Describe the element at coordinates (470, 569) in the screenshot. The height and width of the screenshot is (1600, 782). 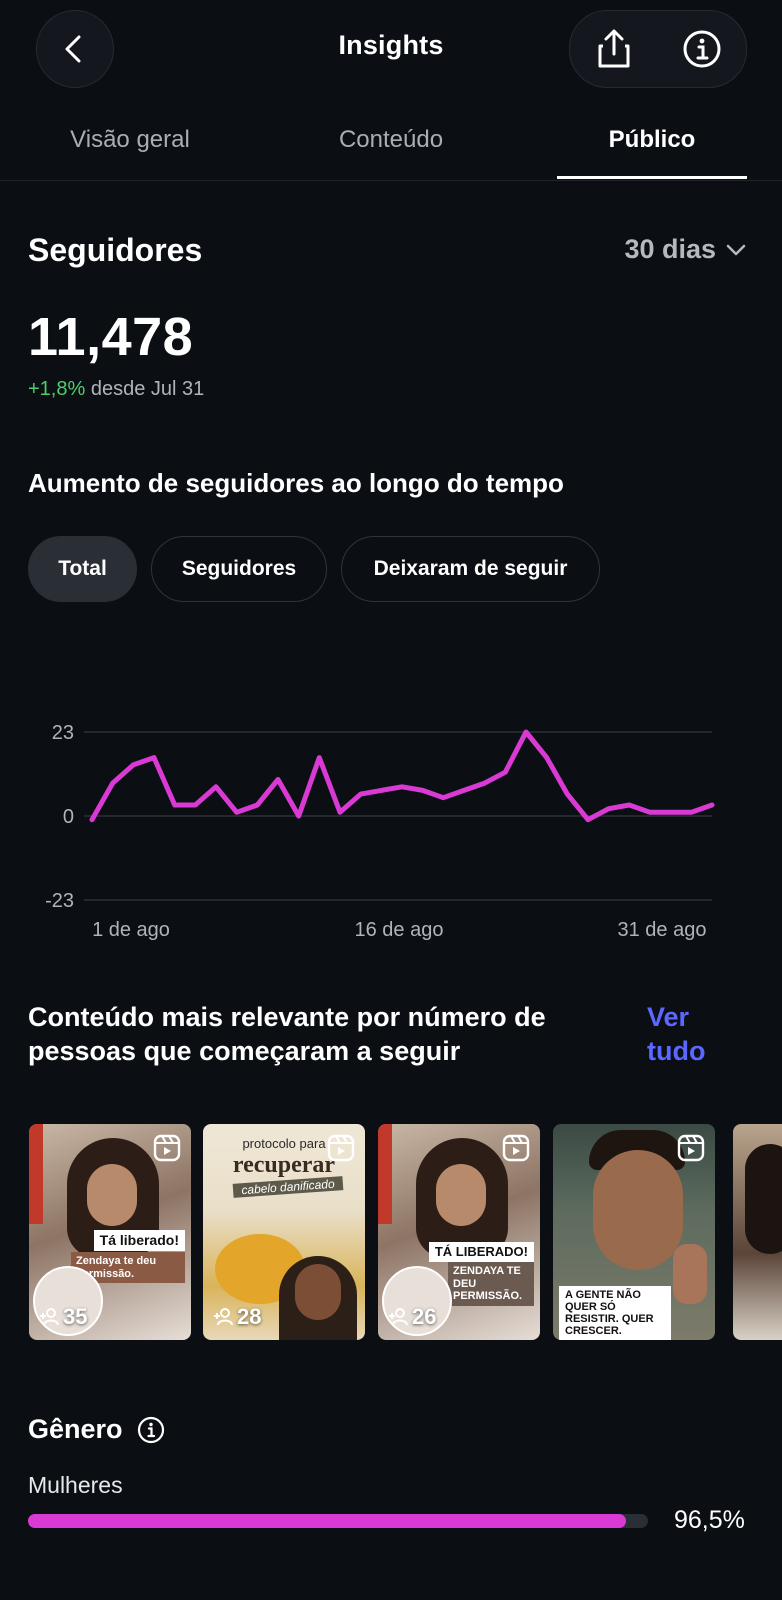
I see `chip-unfollowed: Deixaram de seguir` at that location.